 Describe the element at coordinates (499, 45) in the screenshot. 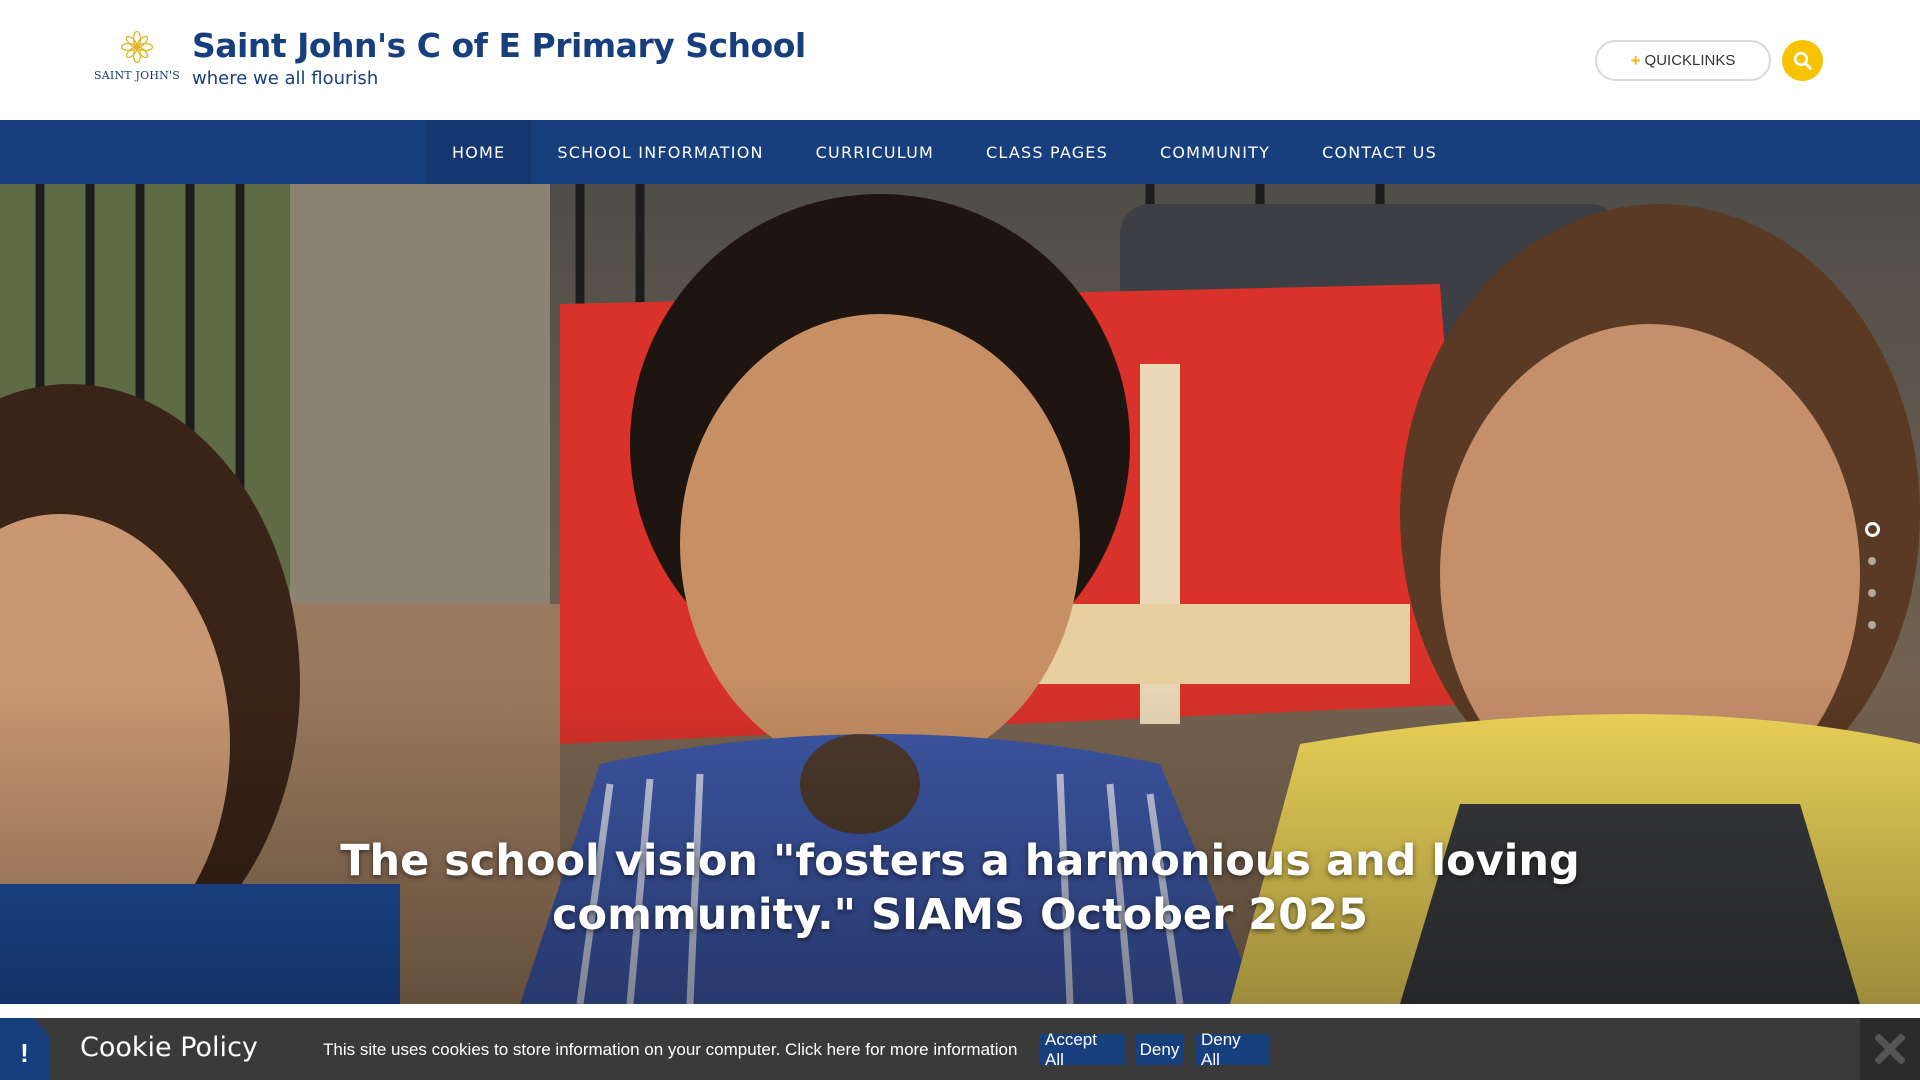

I see `school-title: Saint John's C of E Primary School` at that location.